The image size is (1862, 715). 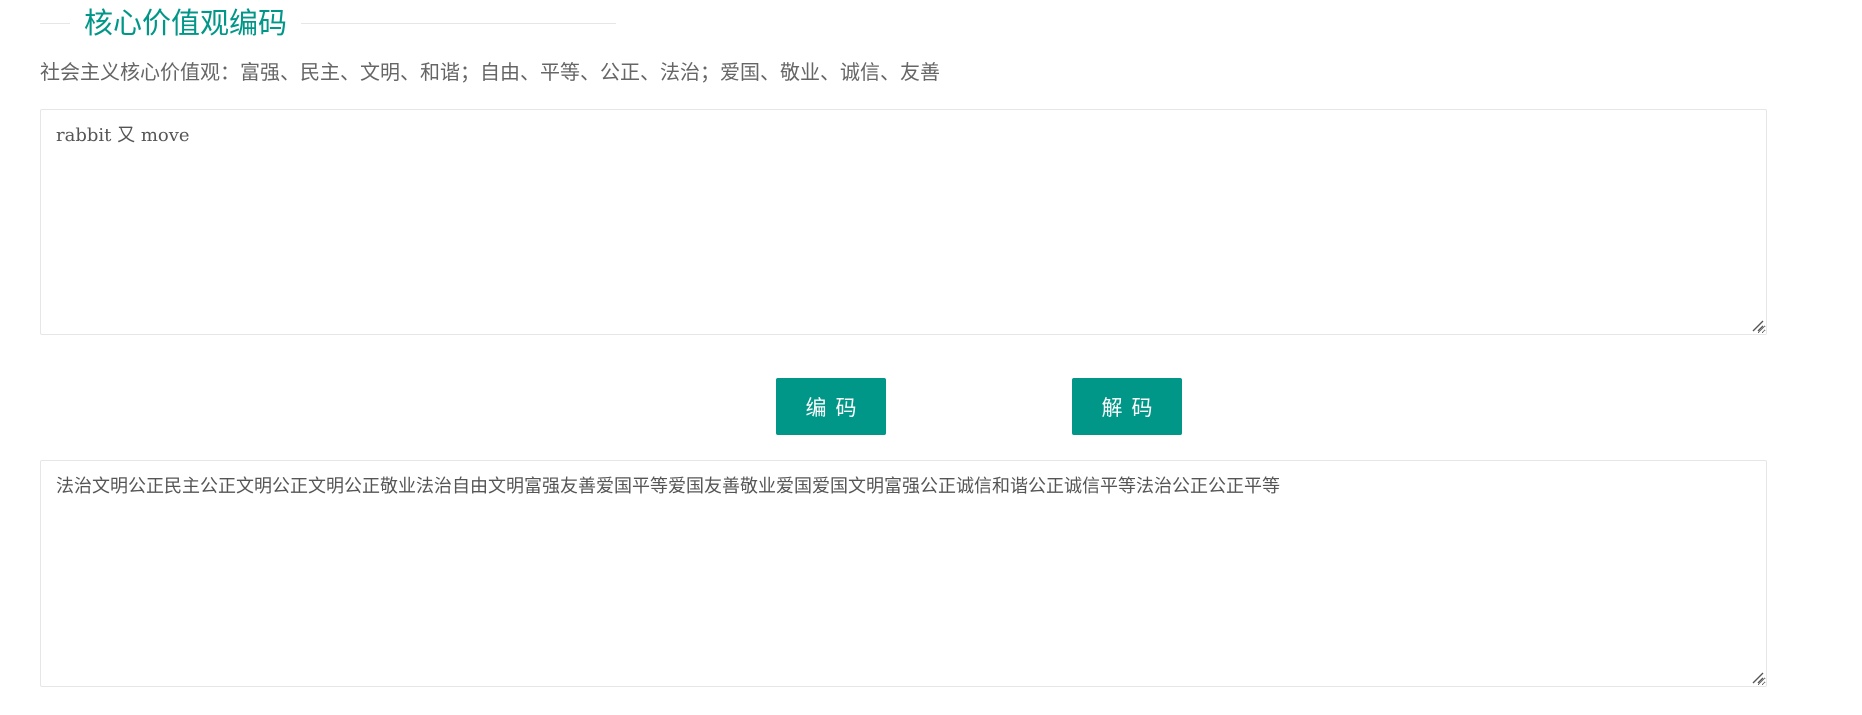 I want to click on title-divider-right, so click(x=458, y=23).